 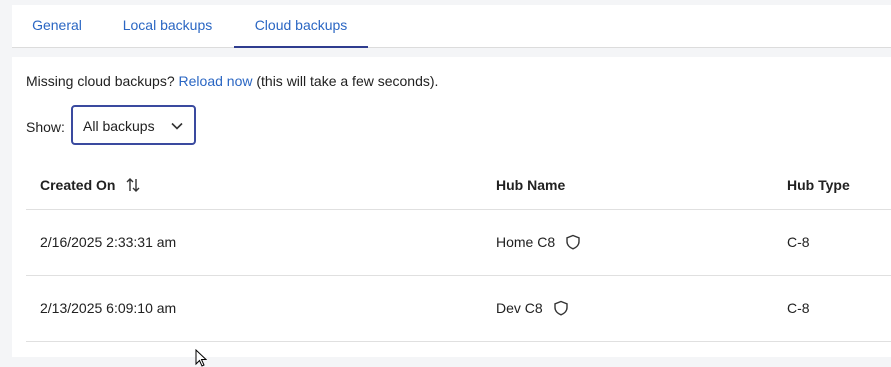 What do you see at coordinates (451, 26) in the screenshot?
I see `tab-bar: General Local backups Cloud backups` at bounding box center [451, 26].